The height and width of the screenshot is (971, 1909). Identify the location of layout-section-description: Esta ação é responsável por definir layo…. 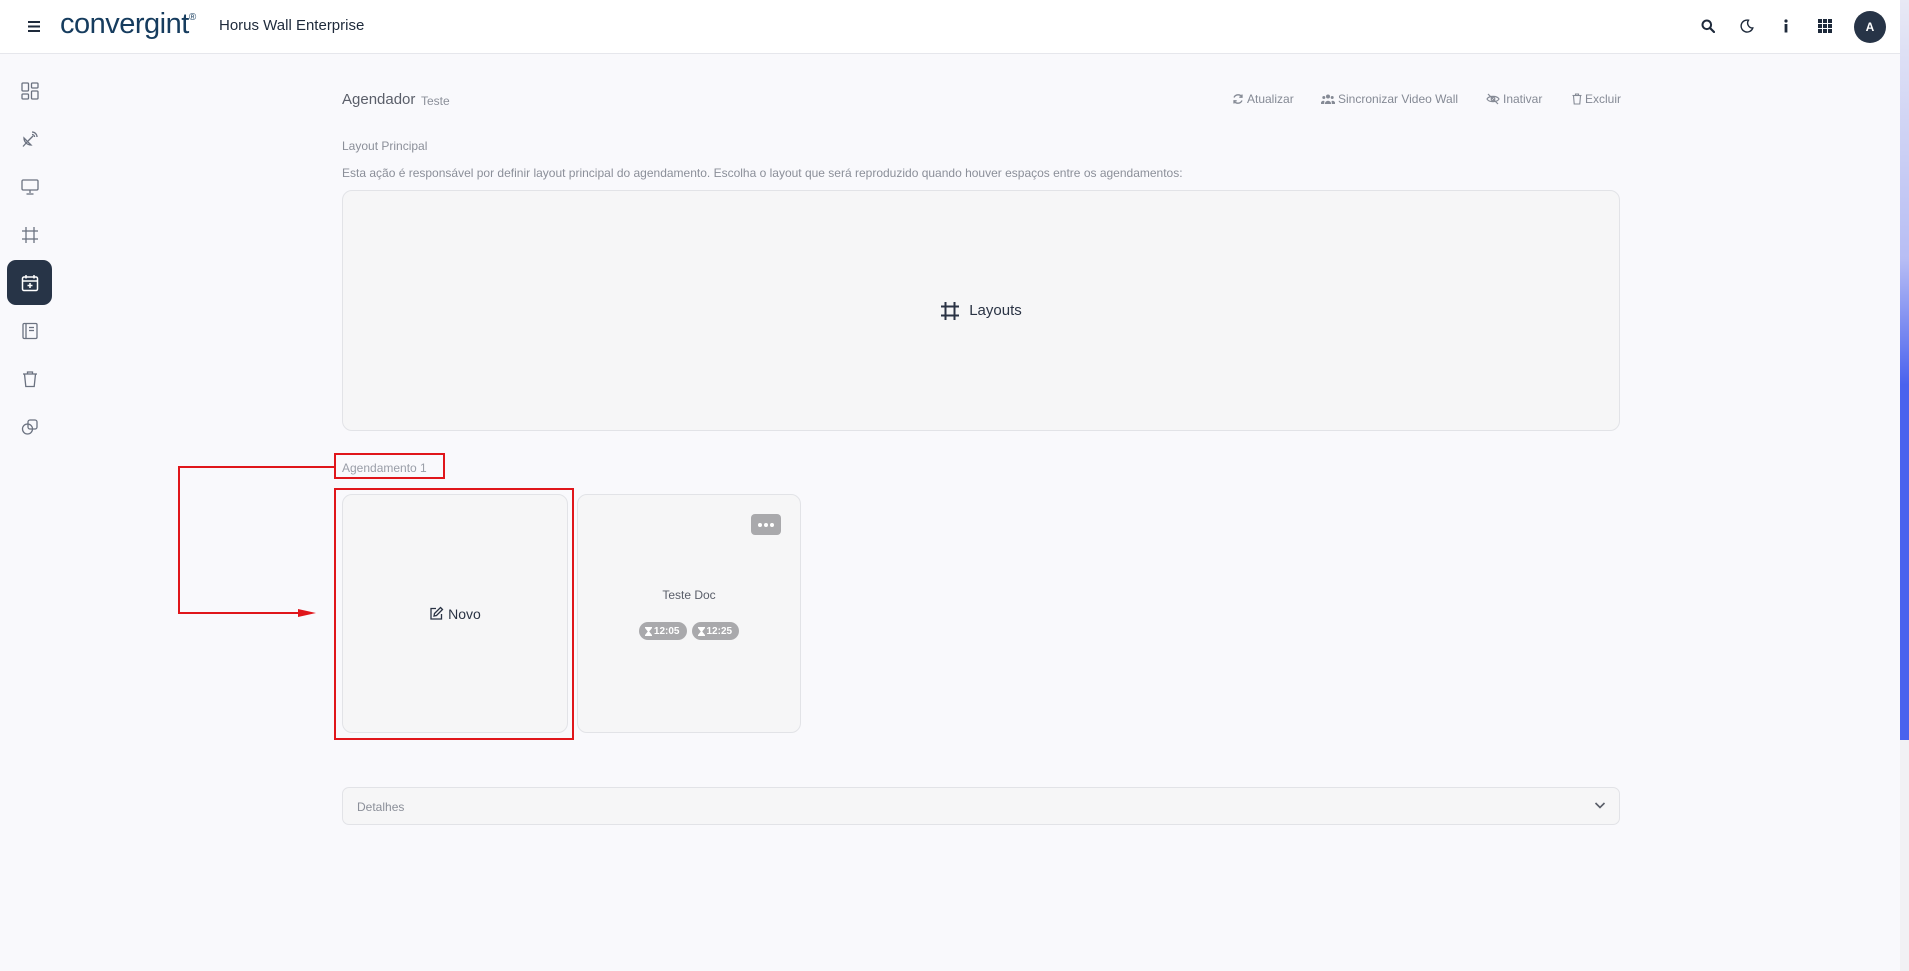
(762, 173).